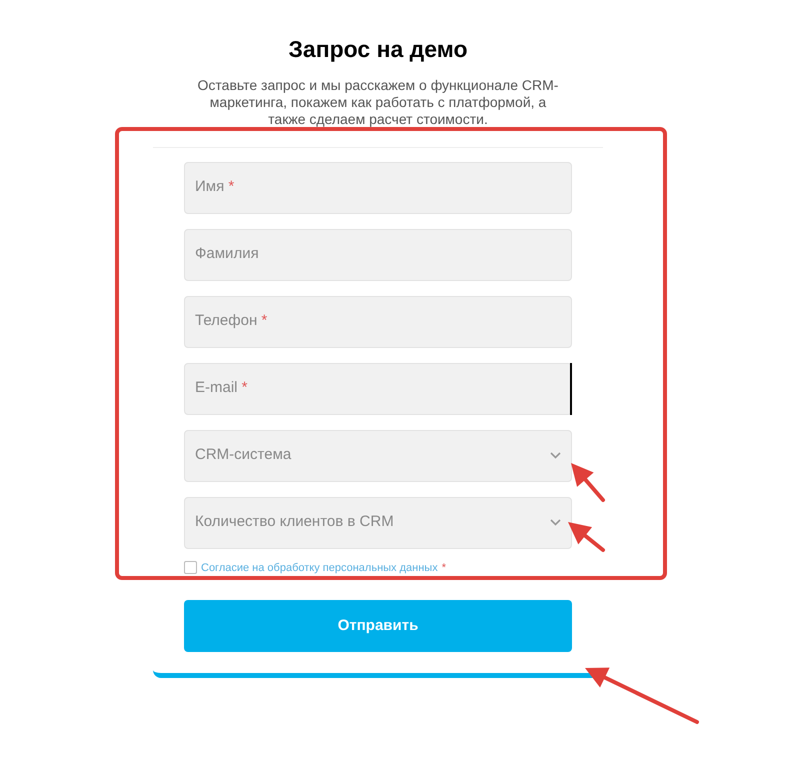 The image size is (786, 763). I want to click on form-title: Запрос на демо, so click(378, 50).